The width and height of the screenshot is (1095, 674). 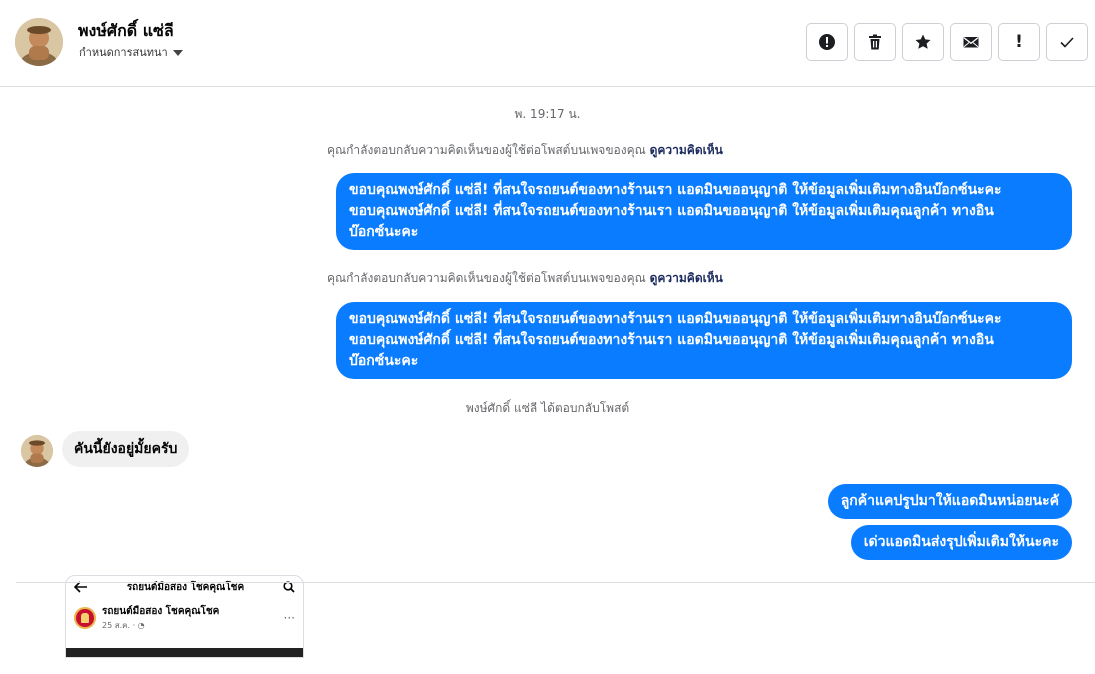 I want to click on attachment-post-info: รถยนต์มือสอง โชคคุณโชค 25 ส.ค. · ◔ ···, so click(x=184, y=615).